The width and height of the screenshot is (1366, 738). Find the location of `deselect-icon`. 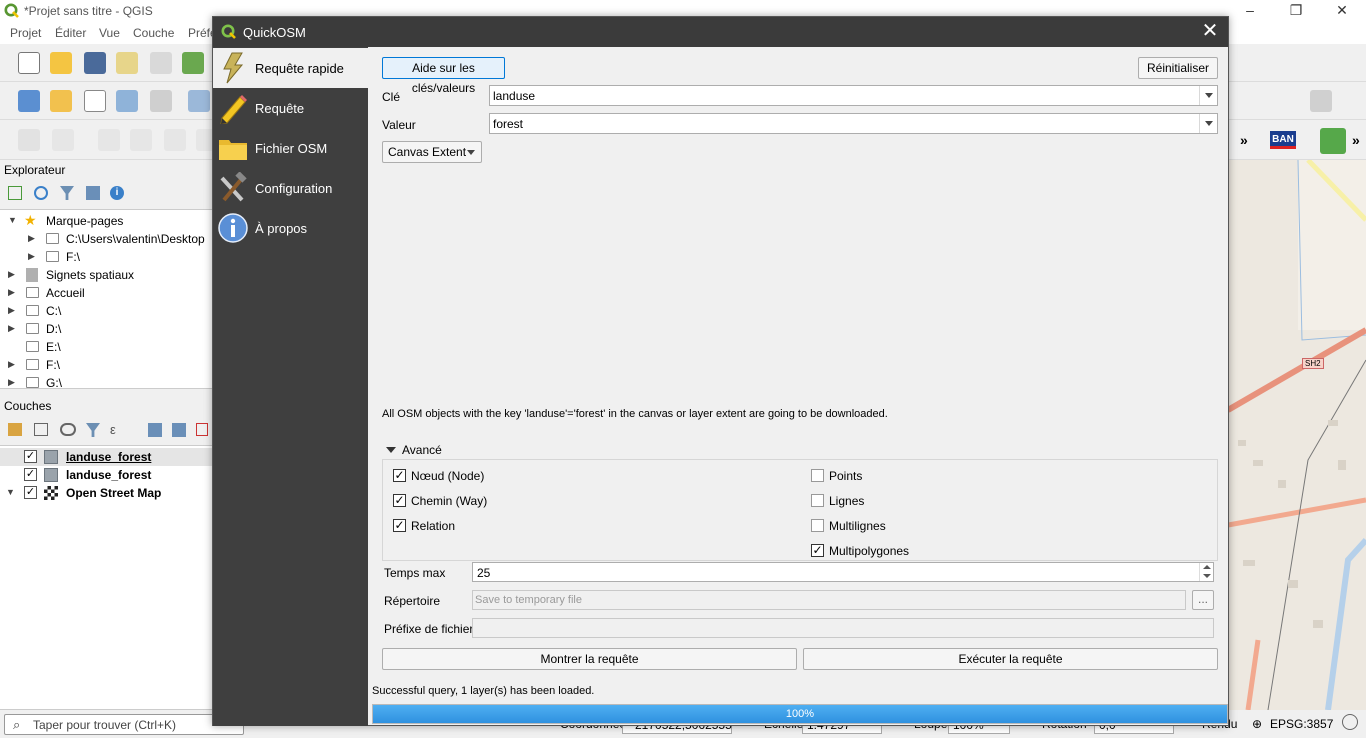

deselect-icon is located at coordinates (141, 140).